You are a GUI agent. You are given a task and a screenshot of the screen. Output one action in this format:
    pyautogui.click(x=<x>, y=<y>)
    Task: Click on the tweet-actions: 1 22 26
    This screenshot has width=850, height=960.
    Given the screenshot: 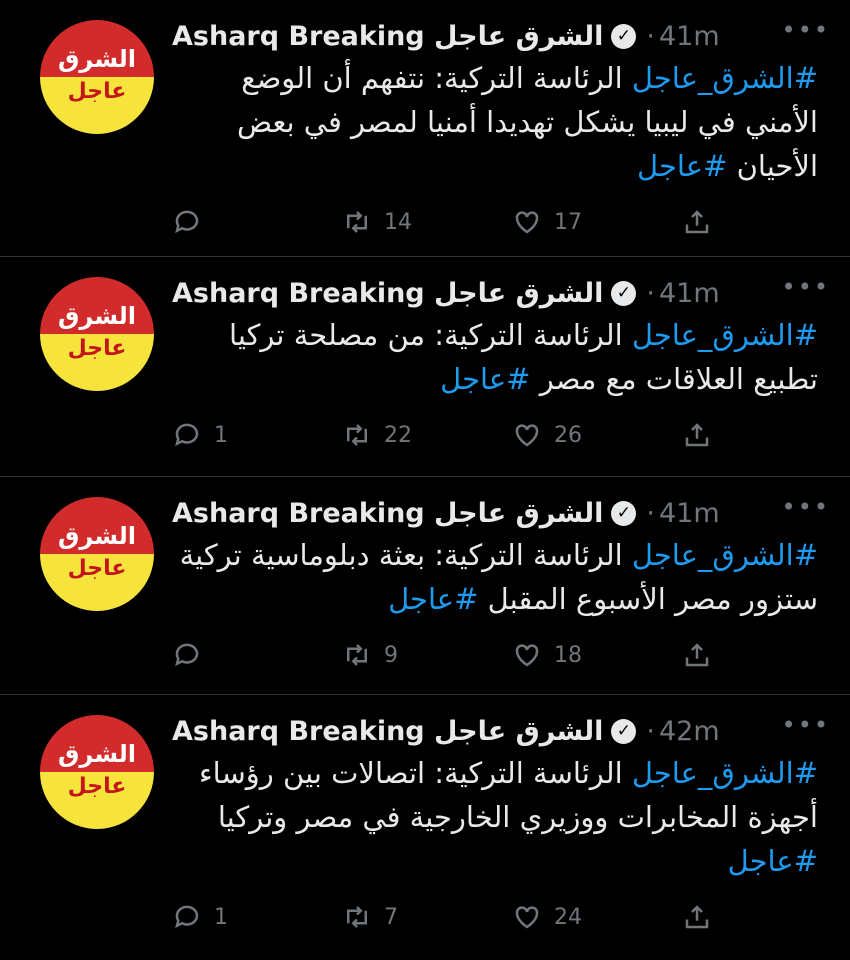 What is the action you would take?
    pyautogui.click(x=501, y=435)
    